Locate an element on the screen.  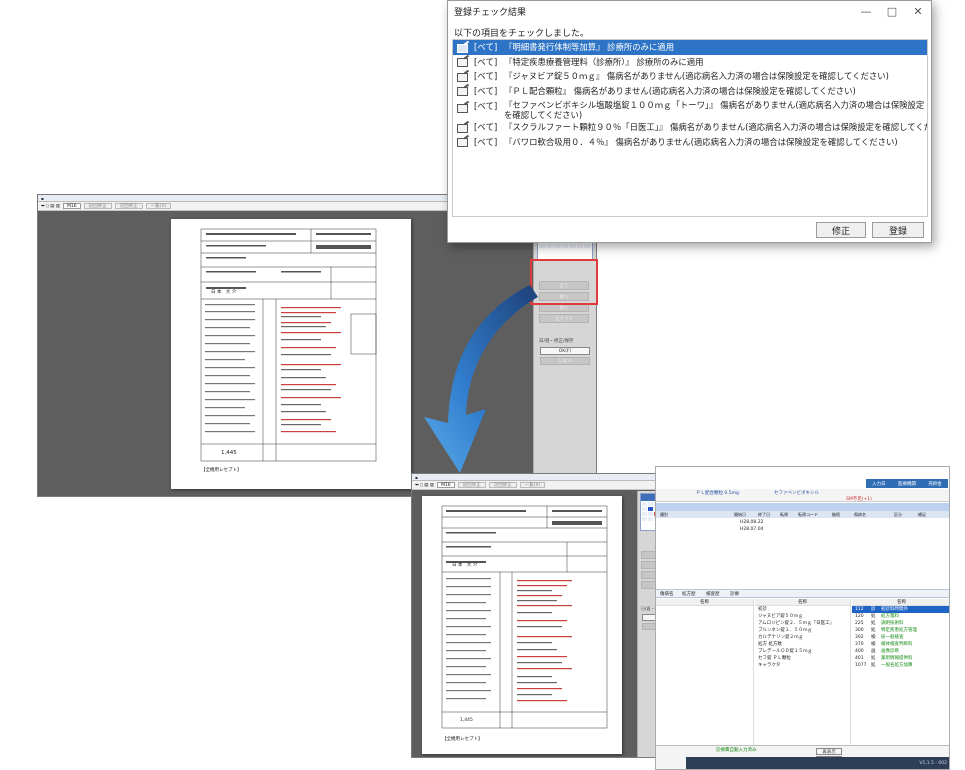
left-column: 名称 is located at coordinates (705, 672).